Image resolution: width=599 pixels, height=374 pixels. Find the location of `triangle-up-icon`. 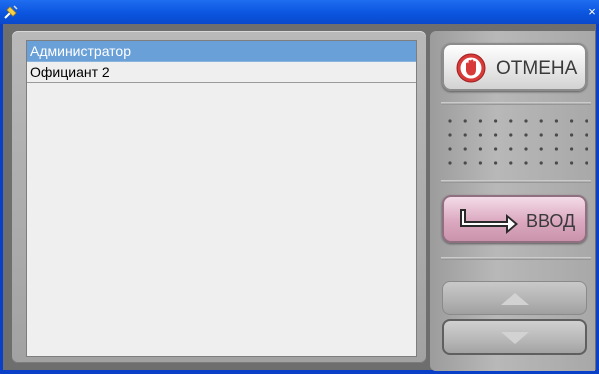

triangle-up-icon is located at coordinates (515, 299).